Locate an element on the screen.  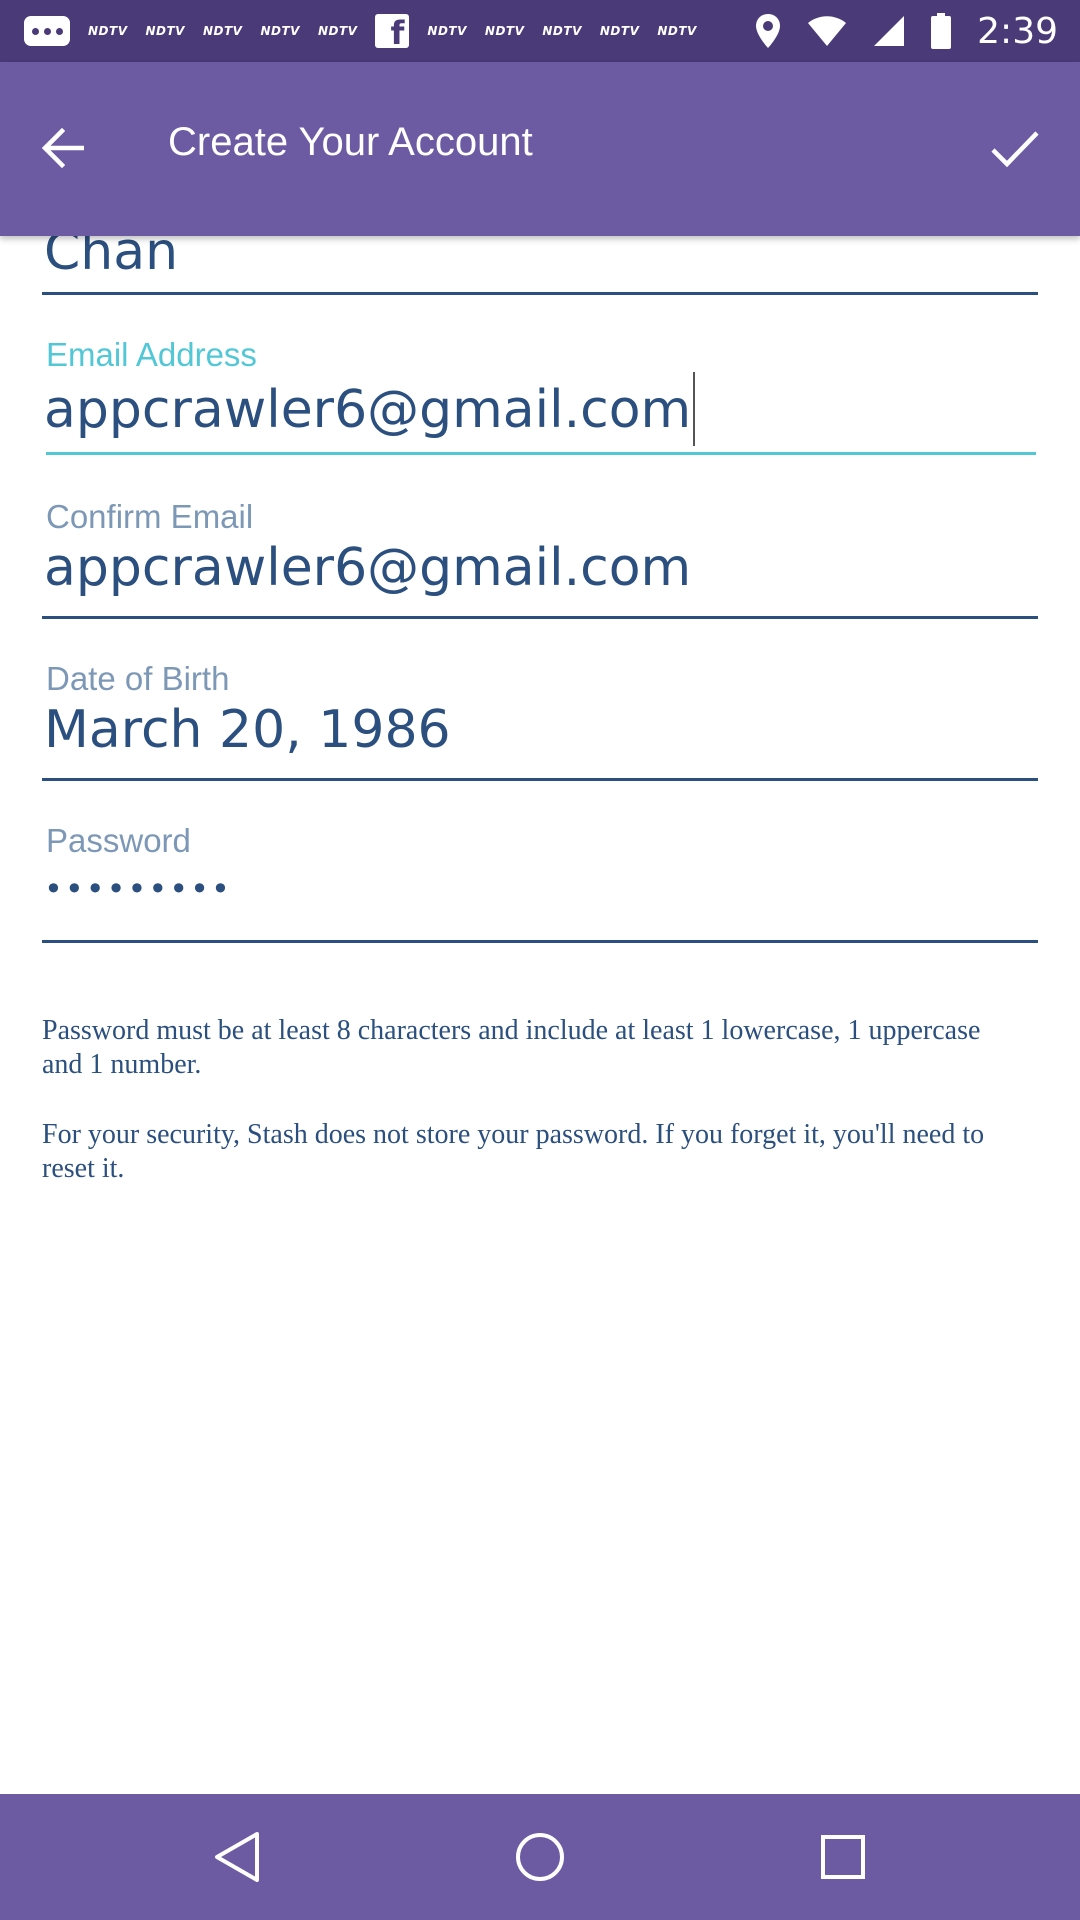
confirm-email-field: Confirm Email appcrawler6@gmail.com is located at coordinates (540, 559).